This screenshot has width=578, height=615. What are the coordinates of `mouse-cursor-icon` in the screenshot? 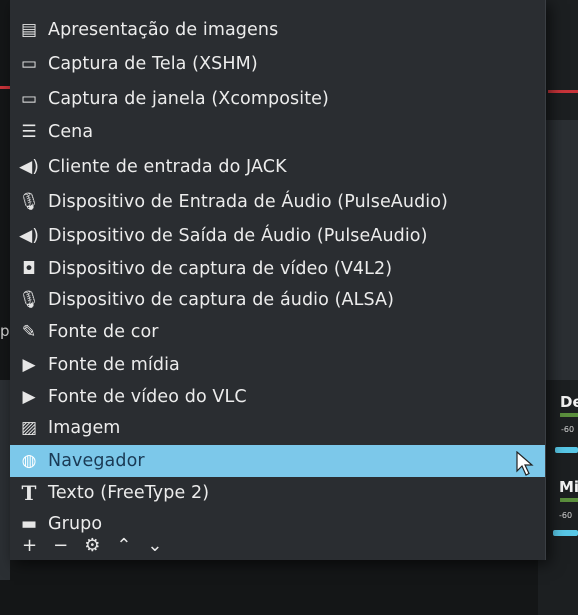 It's located at (525, 463).